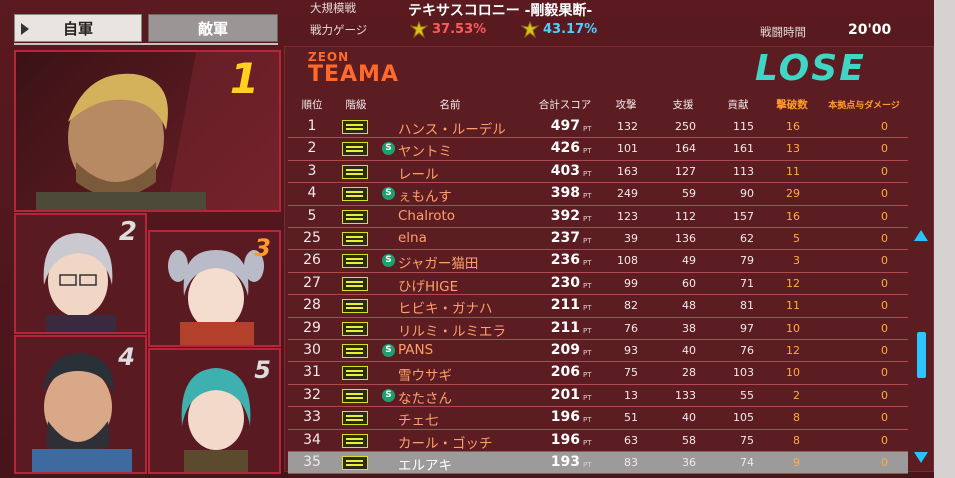 This screenshot has width=955, height=478. Describe the element at coordinates (598, 329) in the screenshot. I see `player-row: 29 リルミ・ルミエラ 211 PT 76 38 97 10 0` at that location.